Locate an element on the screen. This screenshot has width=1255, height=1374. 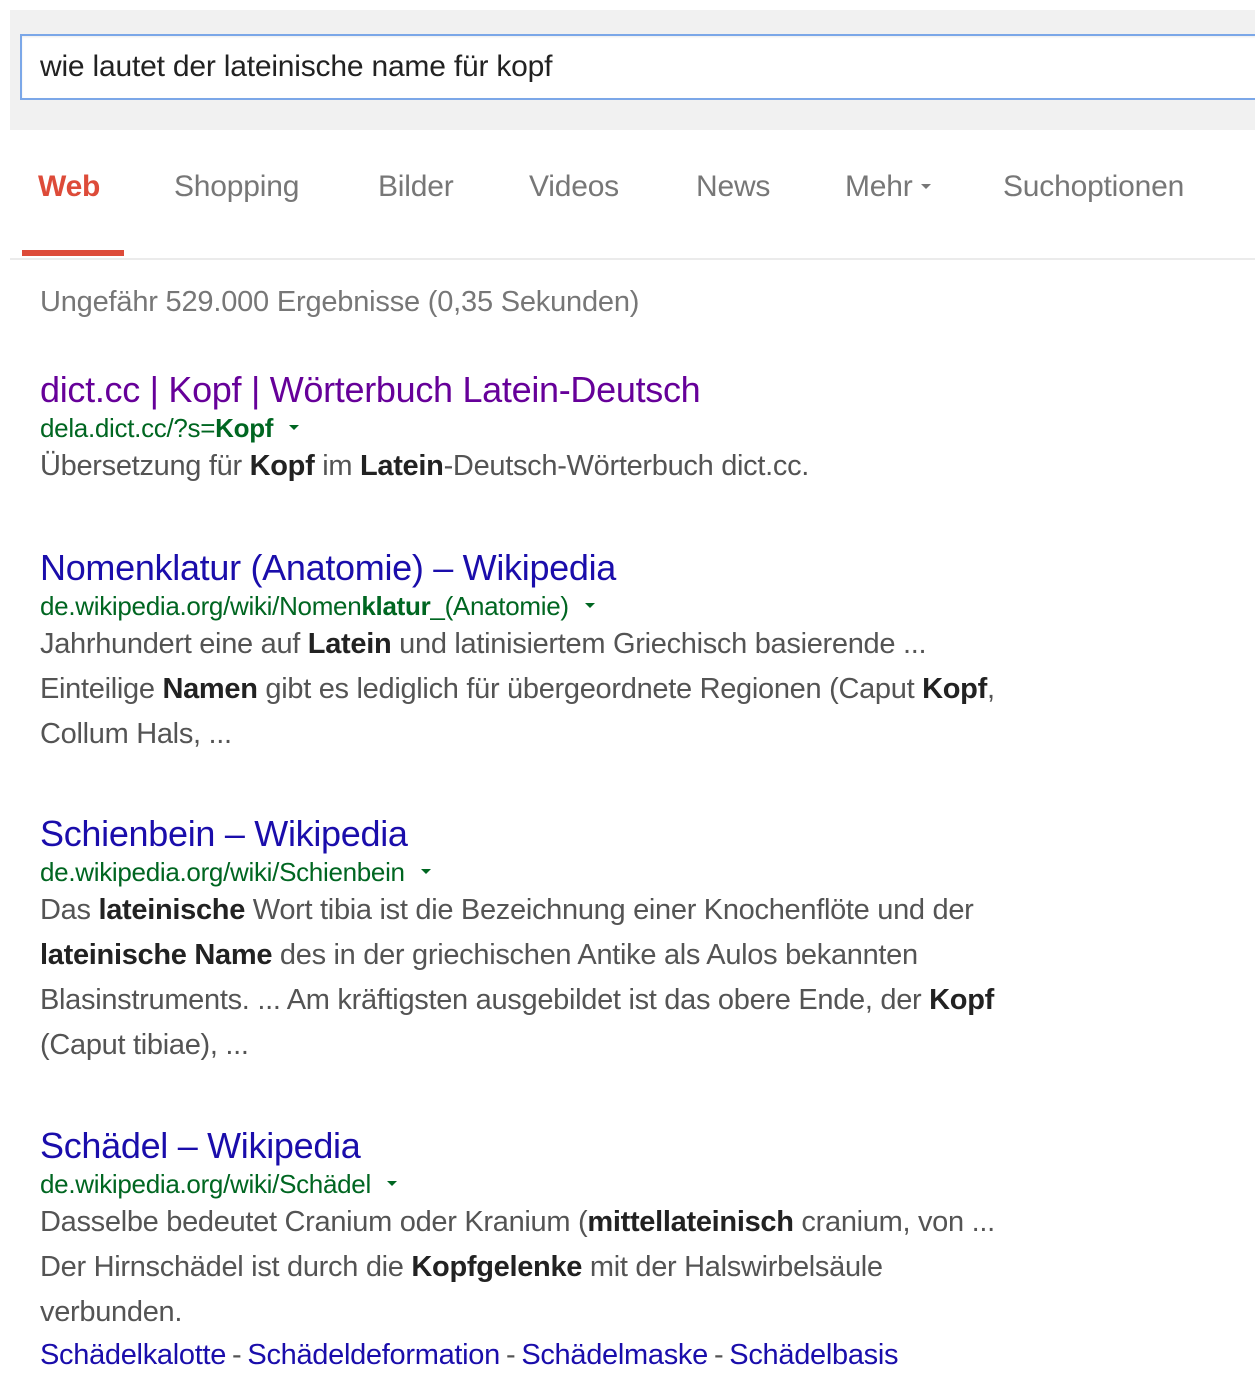
tab-shopping: Shopping is located at coordinates (236, 194).